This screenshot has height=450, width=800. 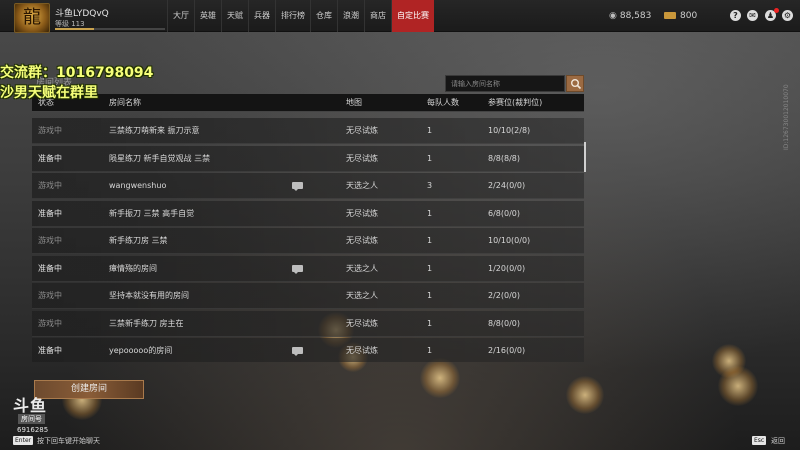 I want to click on create-room-button: 创建房间, so click(x=89, y=389).